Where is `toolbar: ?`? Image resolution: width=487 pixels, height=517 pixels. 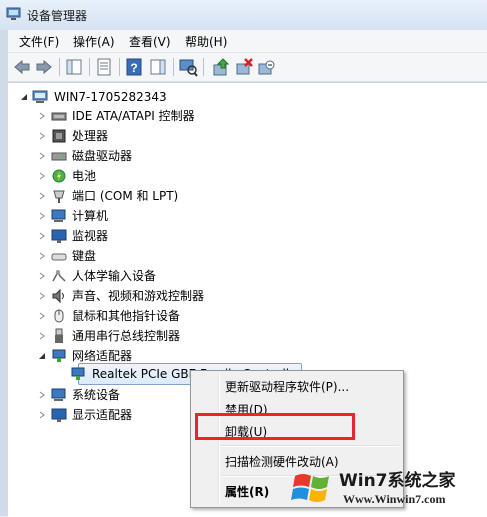 toolbar: ? is located at coordinates (247, 67).